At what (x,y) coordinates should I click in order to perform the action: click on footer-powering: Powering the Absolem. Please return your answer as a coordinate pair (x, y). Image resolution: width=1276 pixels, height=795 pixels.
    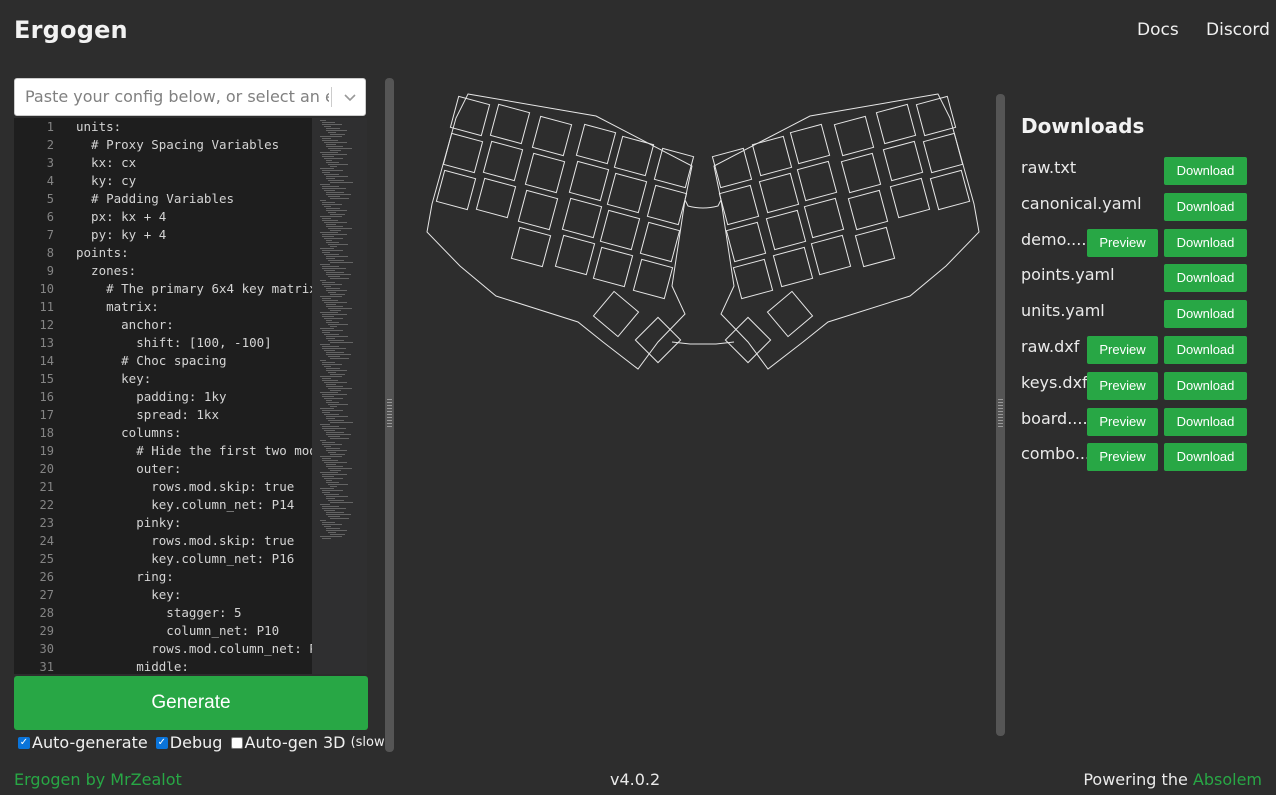
    Looking at the image, I should click on (1172, 779).